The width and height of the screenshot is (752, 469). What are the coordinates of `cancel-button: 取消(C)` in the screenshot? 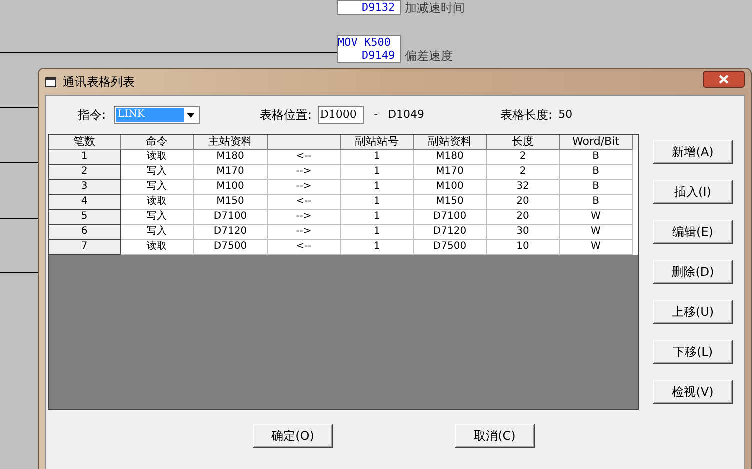 It's located at (495, 436).